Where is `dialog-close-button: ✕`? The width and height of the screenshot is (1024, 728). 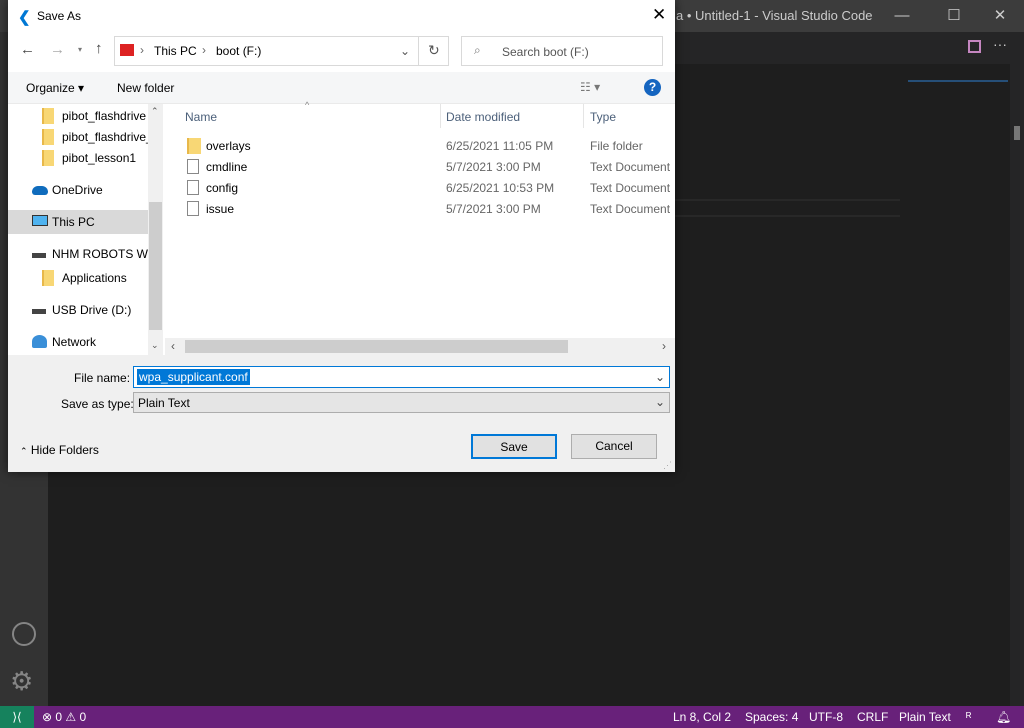 dialog-close-button: ✕ is located at coordinates (659, 15).